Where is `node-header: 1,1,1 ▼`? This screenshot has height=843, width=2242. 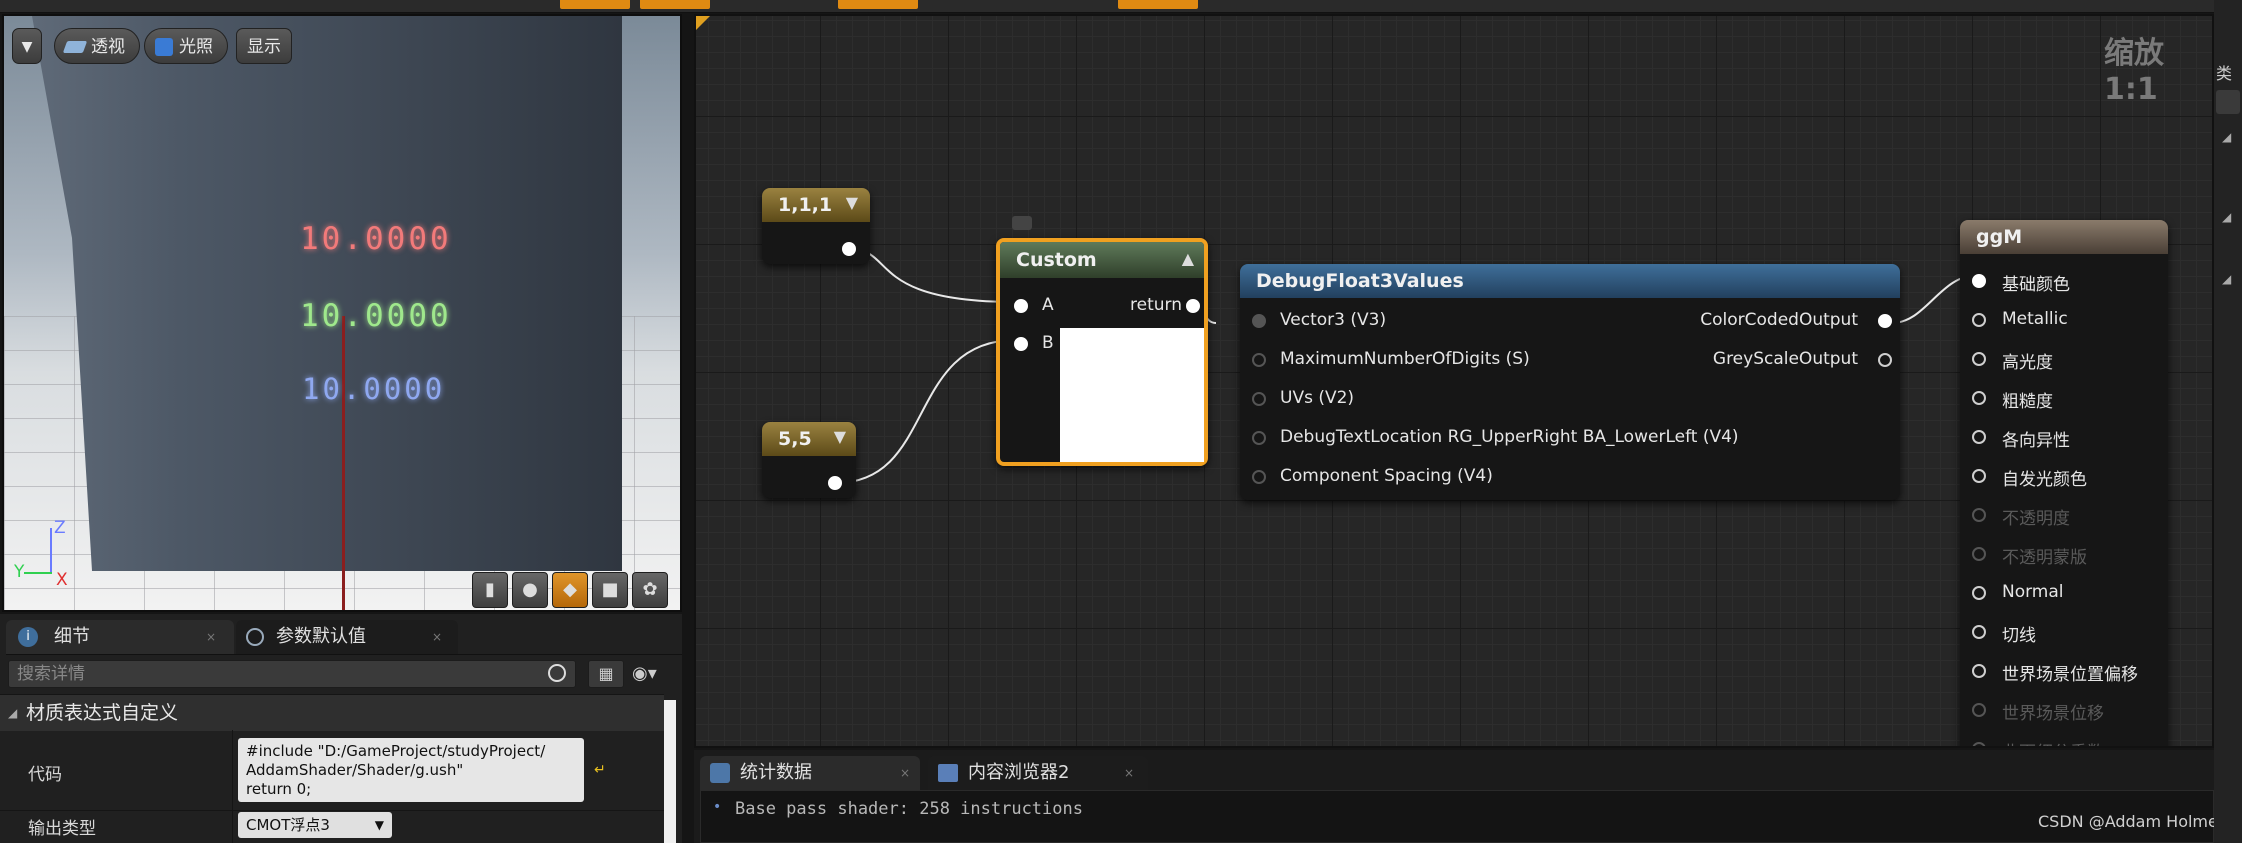 node-header: 1,1,1 ▼ is located at coordinates (816, 205).